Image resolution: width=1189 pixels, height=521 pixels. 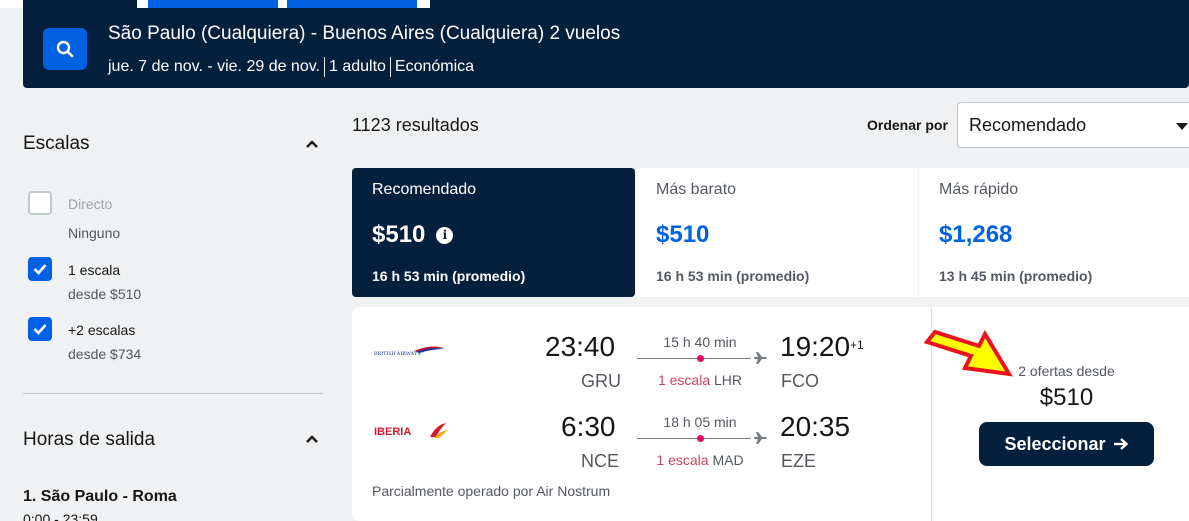 I want to click on results-count: 1123 resultados, so click(x=415, y=125).